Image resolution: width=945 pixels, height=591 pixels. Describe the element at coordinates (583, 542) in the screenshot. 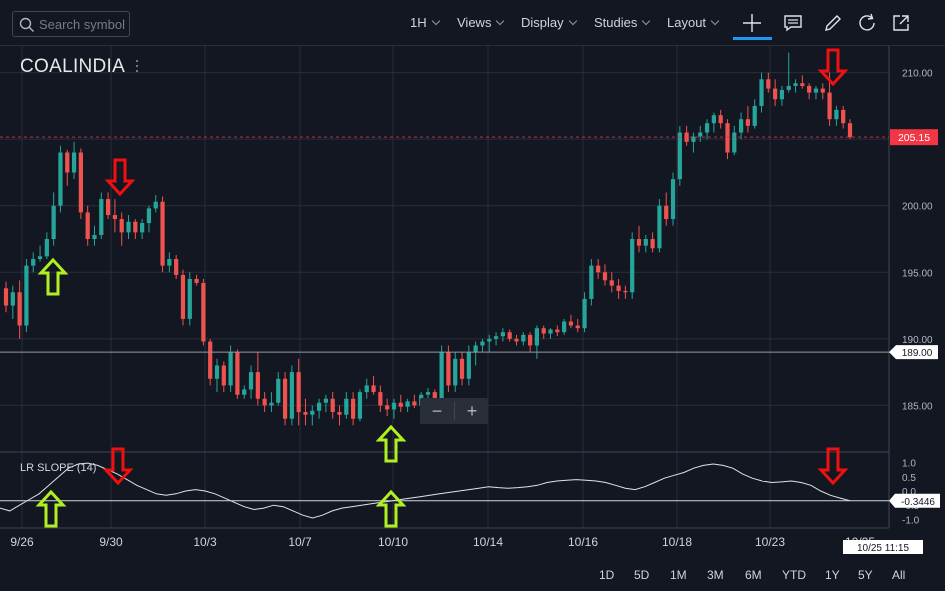

I see `x-tick-label: 10/16` at that location.